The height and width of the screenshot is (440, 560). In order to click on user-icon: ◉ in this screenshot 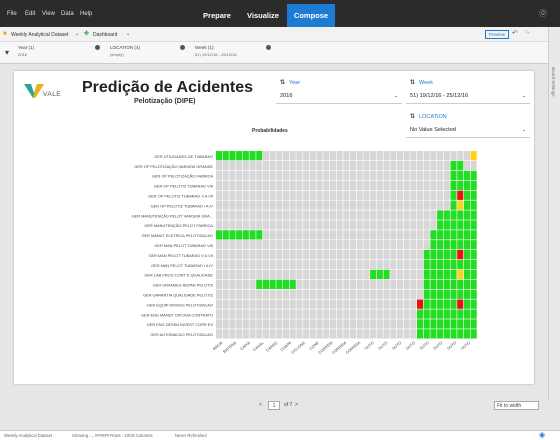, I will do `click(542, 435)`.